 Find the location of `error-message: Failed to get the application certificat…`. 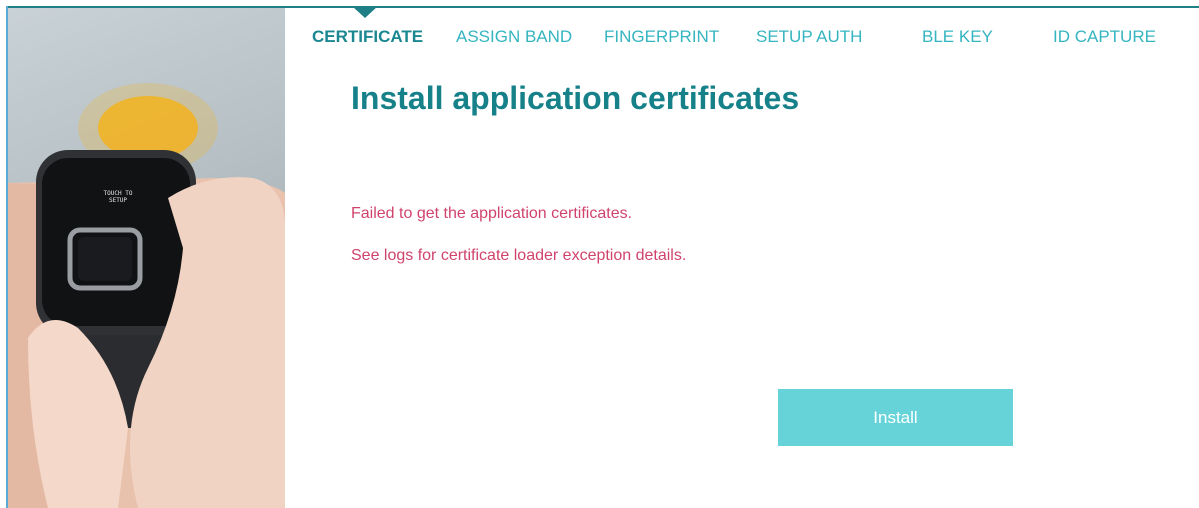

error-message: Failed to get the application certificat… is located at coordinates (492, 213).